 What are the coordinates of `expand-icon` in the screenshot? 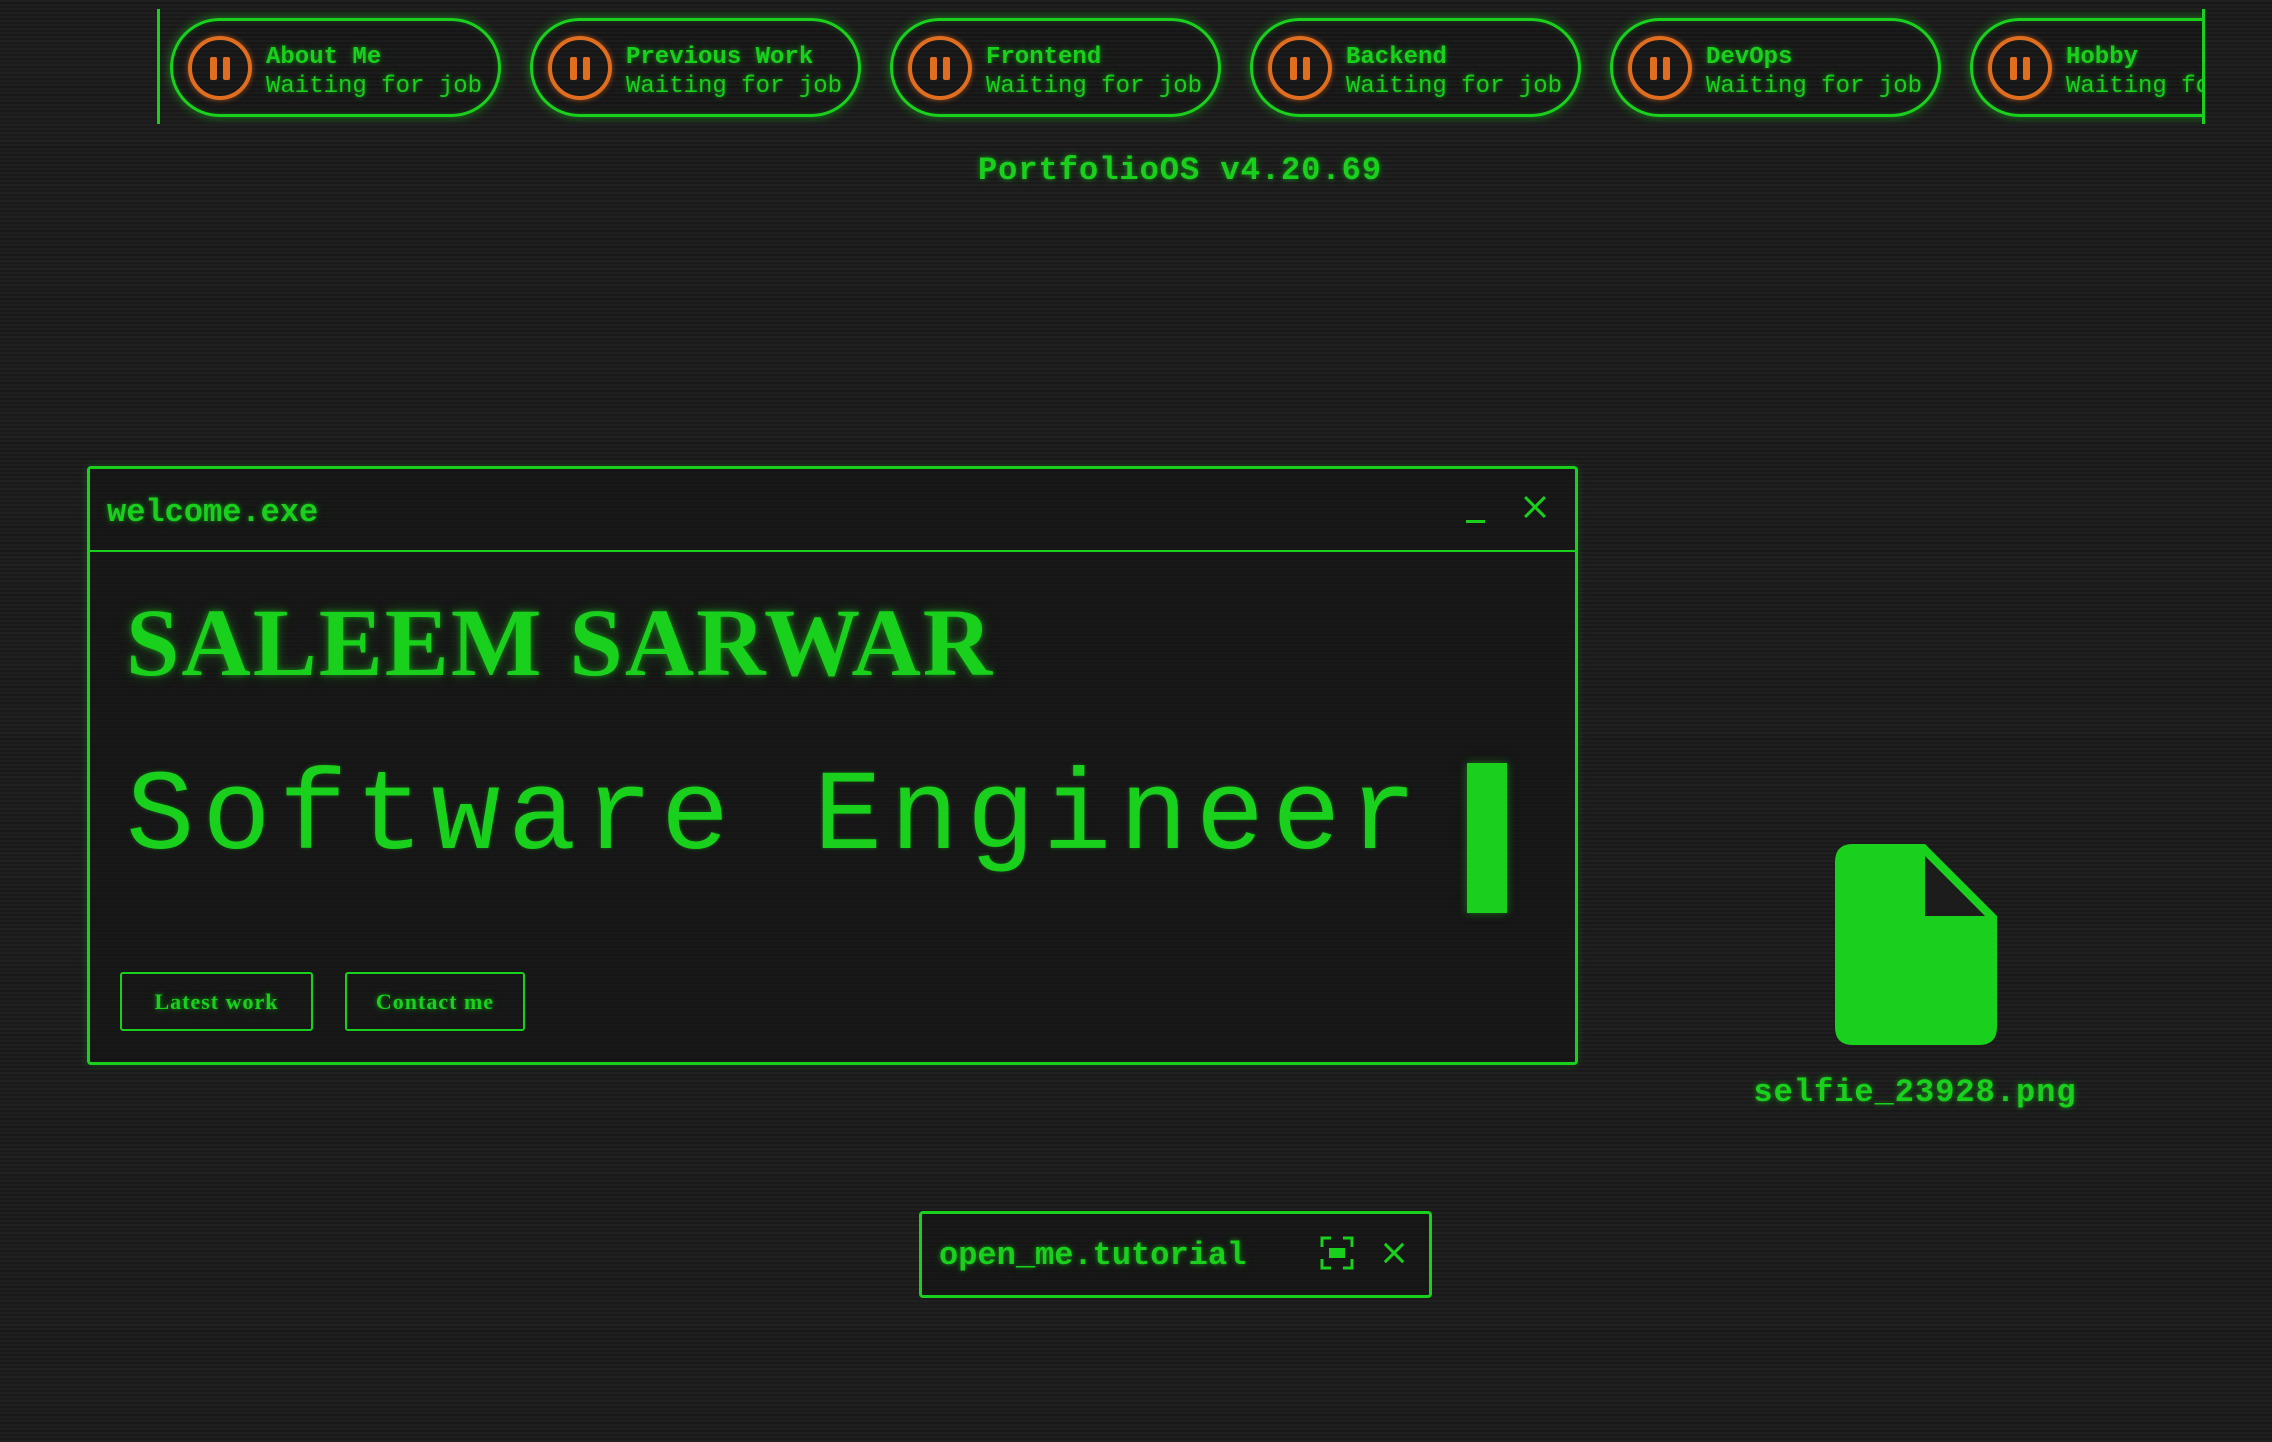 It's located at (1337, 1253).